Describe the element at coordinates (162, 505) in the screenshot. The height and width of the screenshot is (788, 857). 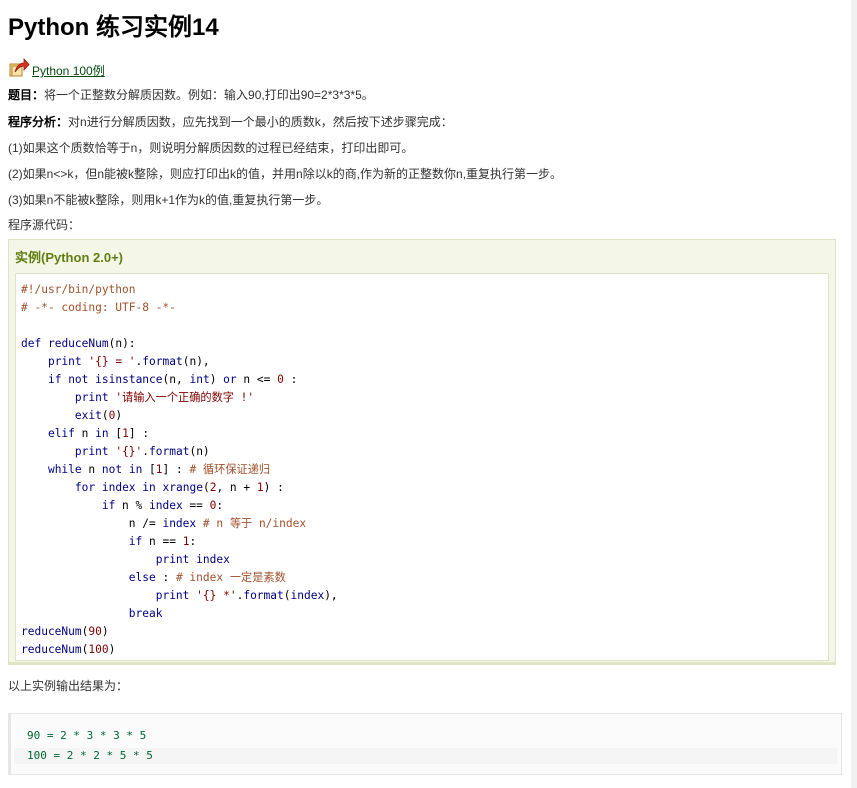
I see `code-line: if n % index == 0:` at that location.